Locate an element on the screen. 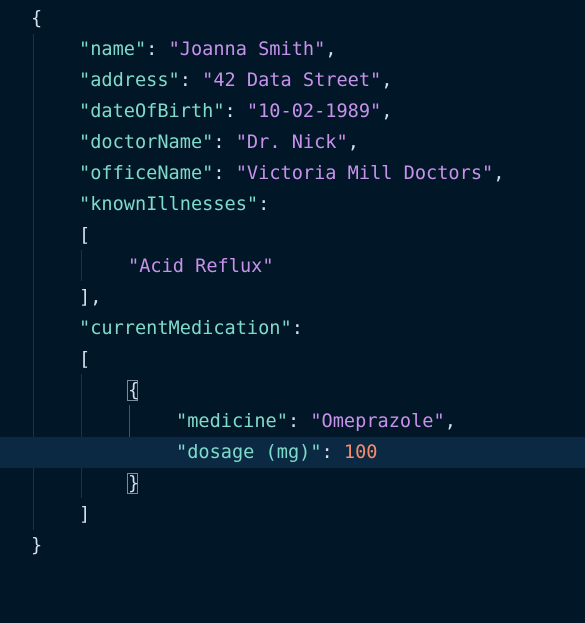  json-key: "address" is located at coordinates (129, 80).